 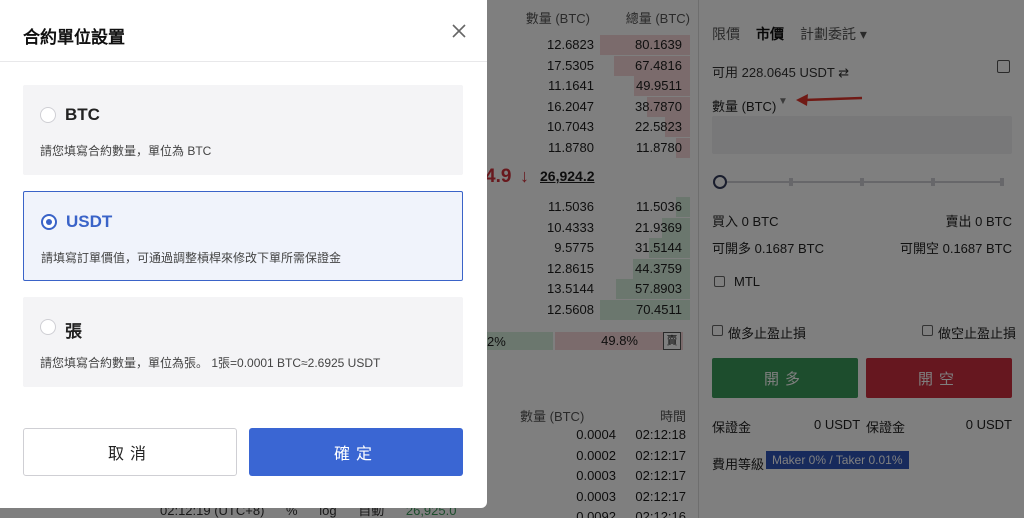 I want to click on orderbook-qty: 11.1641, so click(x=570, y=85).